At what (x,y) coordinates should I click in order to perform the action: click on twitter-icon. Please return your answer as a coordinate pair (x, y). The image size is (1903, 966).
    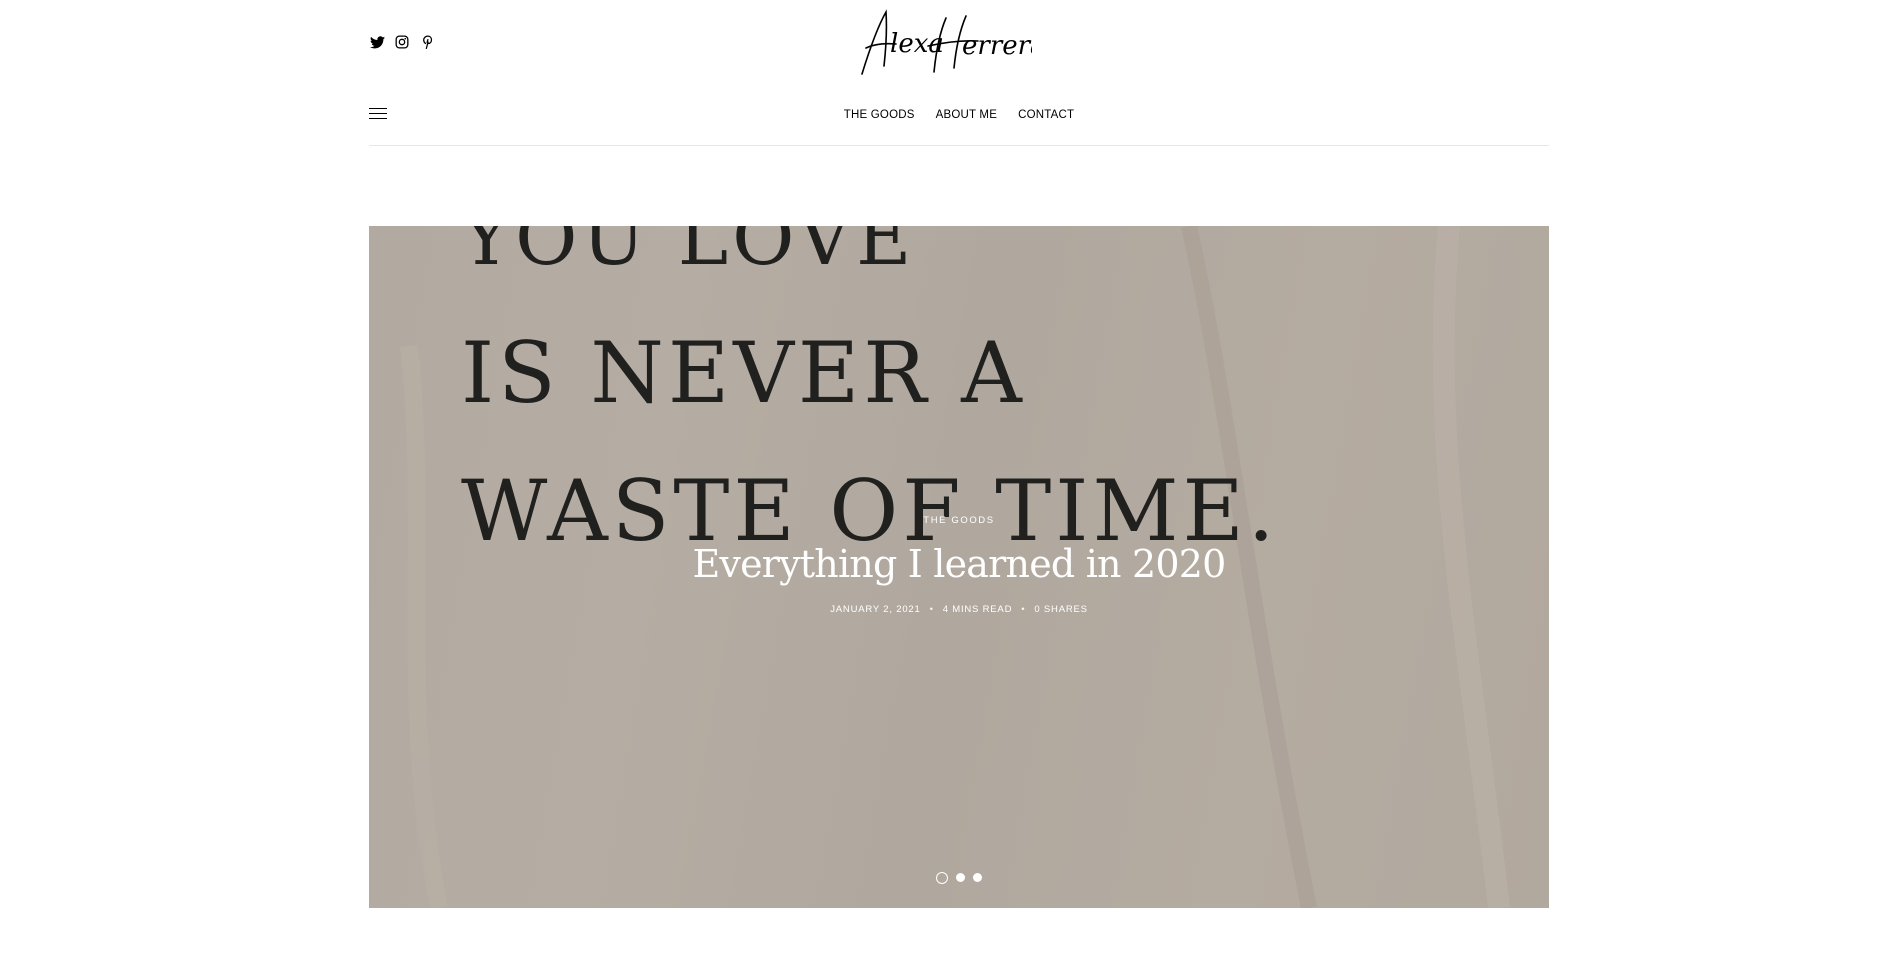
    Looking at the image, I should click on (377, 42).